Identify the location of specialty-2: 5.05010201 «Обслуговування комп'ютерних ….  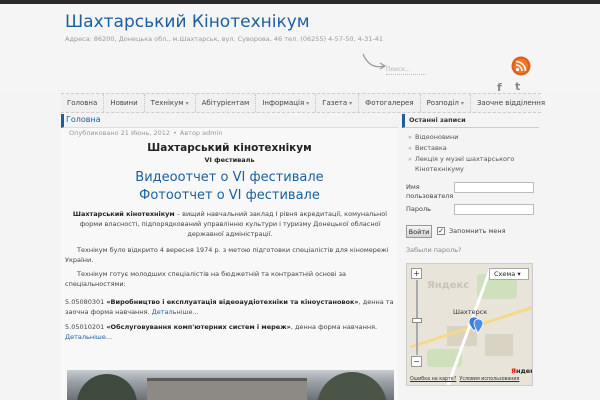
(230, 332).